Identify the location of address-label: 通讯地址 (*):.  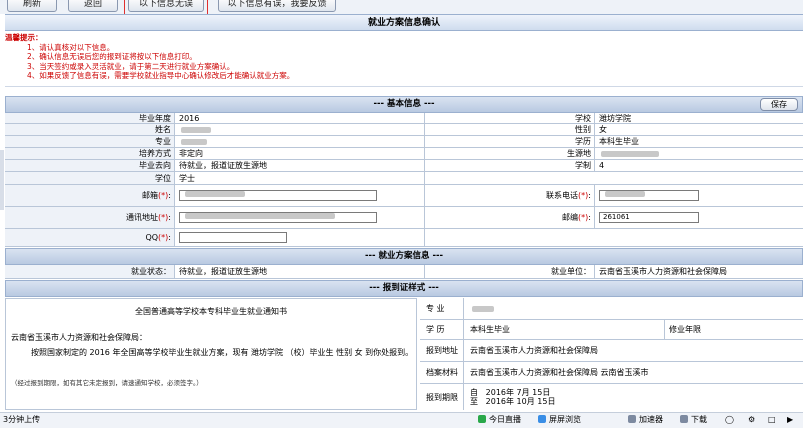
(90, 217).